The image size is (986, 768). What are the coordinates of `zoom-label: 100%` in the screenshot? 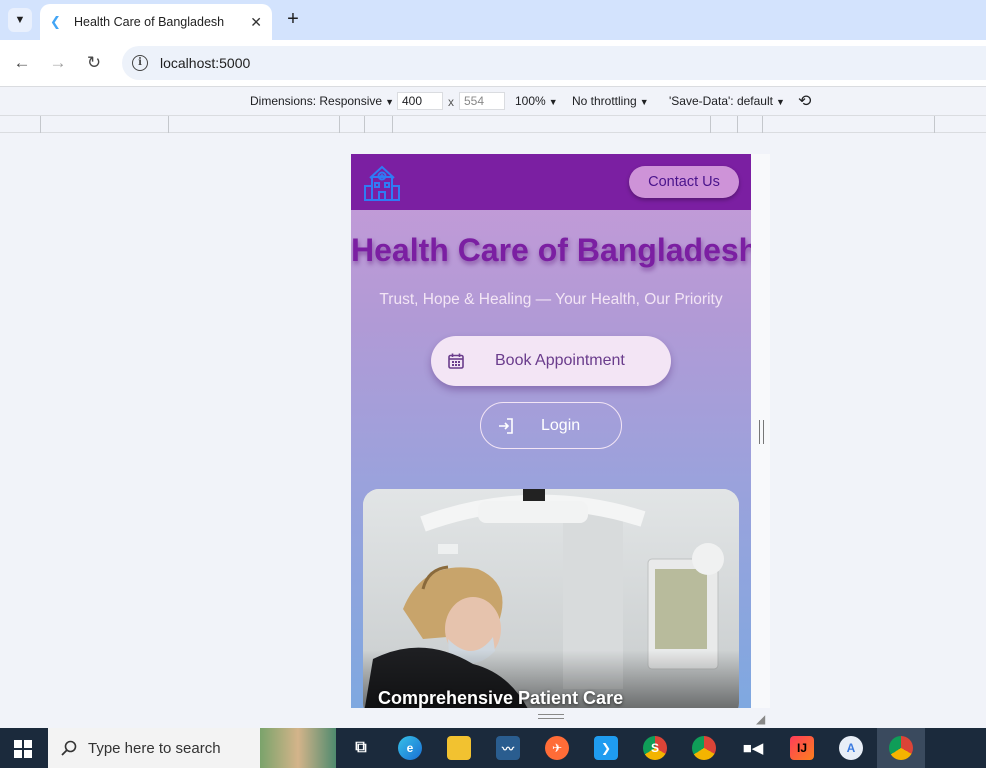 It's located at (530, 101).